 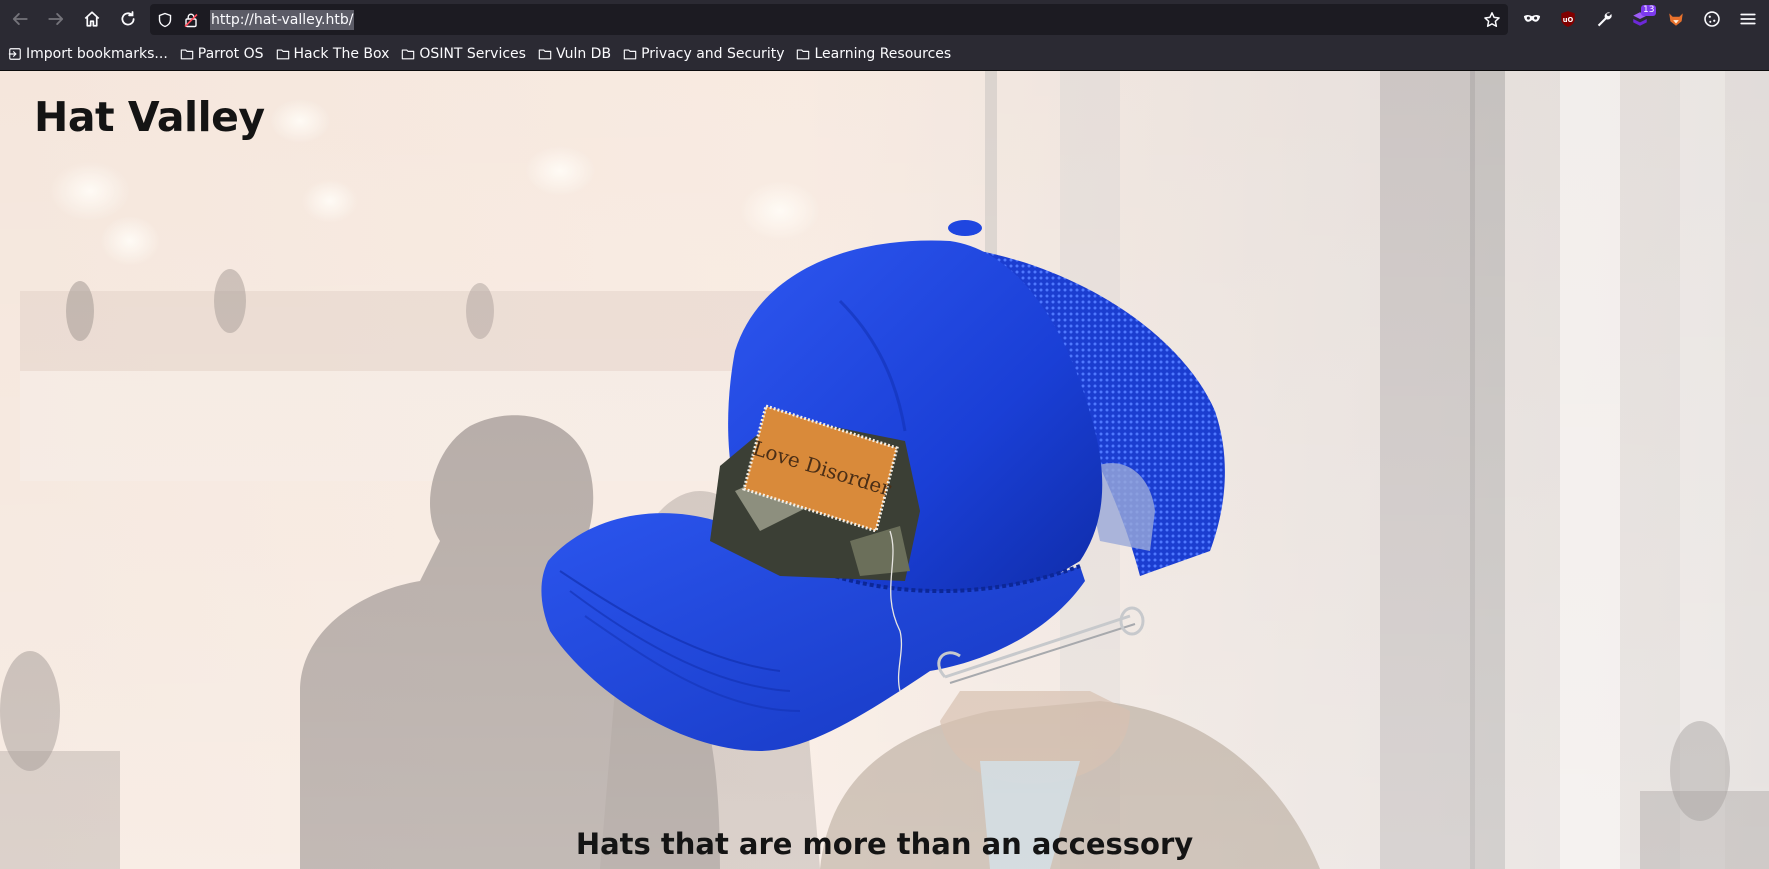 I want to click on tracking-protection-button, so click(x=165, y=19).